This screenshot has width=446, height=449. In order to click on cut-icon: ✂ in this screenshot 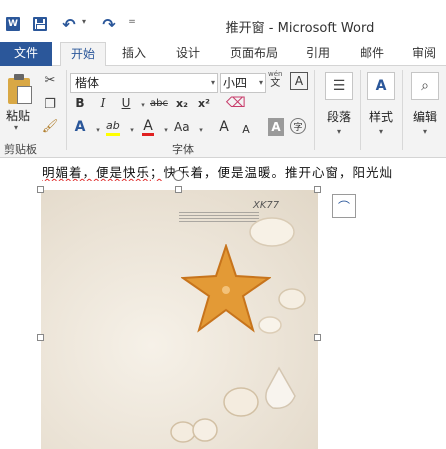, I will do `click(50, 80)`.